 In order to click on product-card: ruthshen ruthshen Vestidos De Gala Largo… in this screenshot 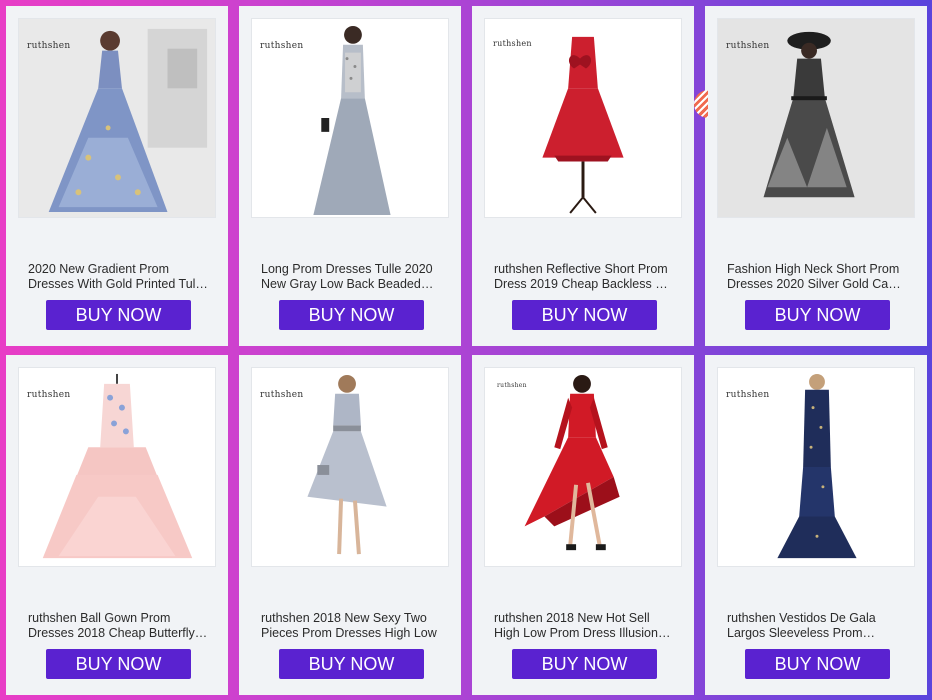, I will do `click(816, 525)`.